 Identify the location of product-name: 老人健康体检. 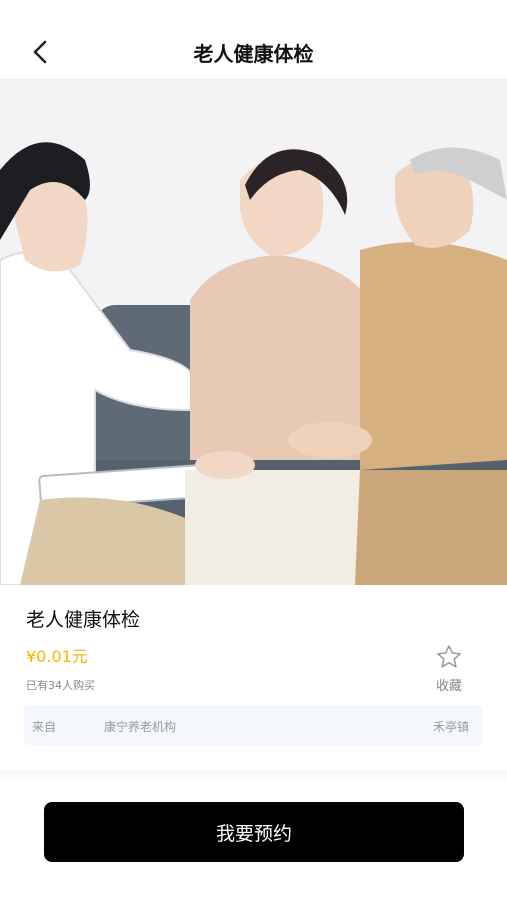
(83, 620).